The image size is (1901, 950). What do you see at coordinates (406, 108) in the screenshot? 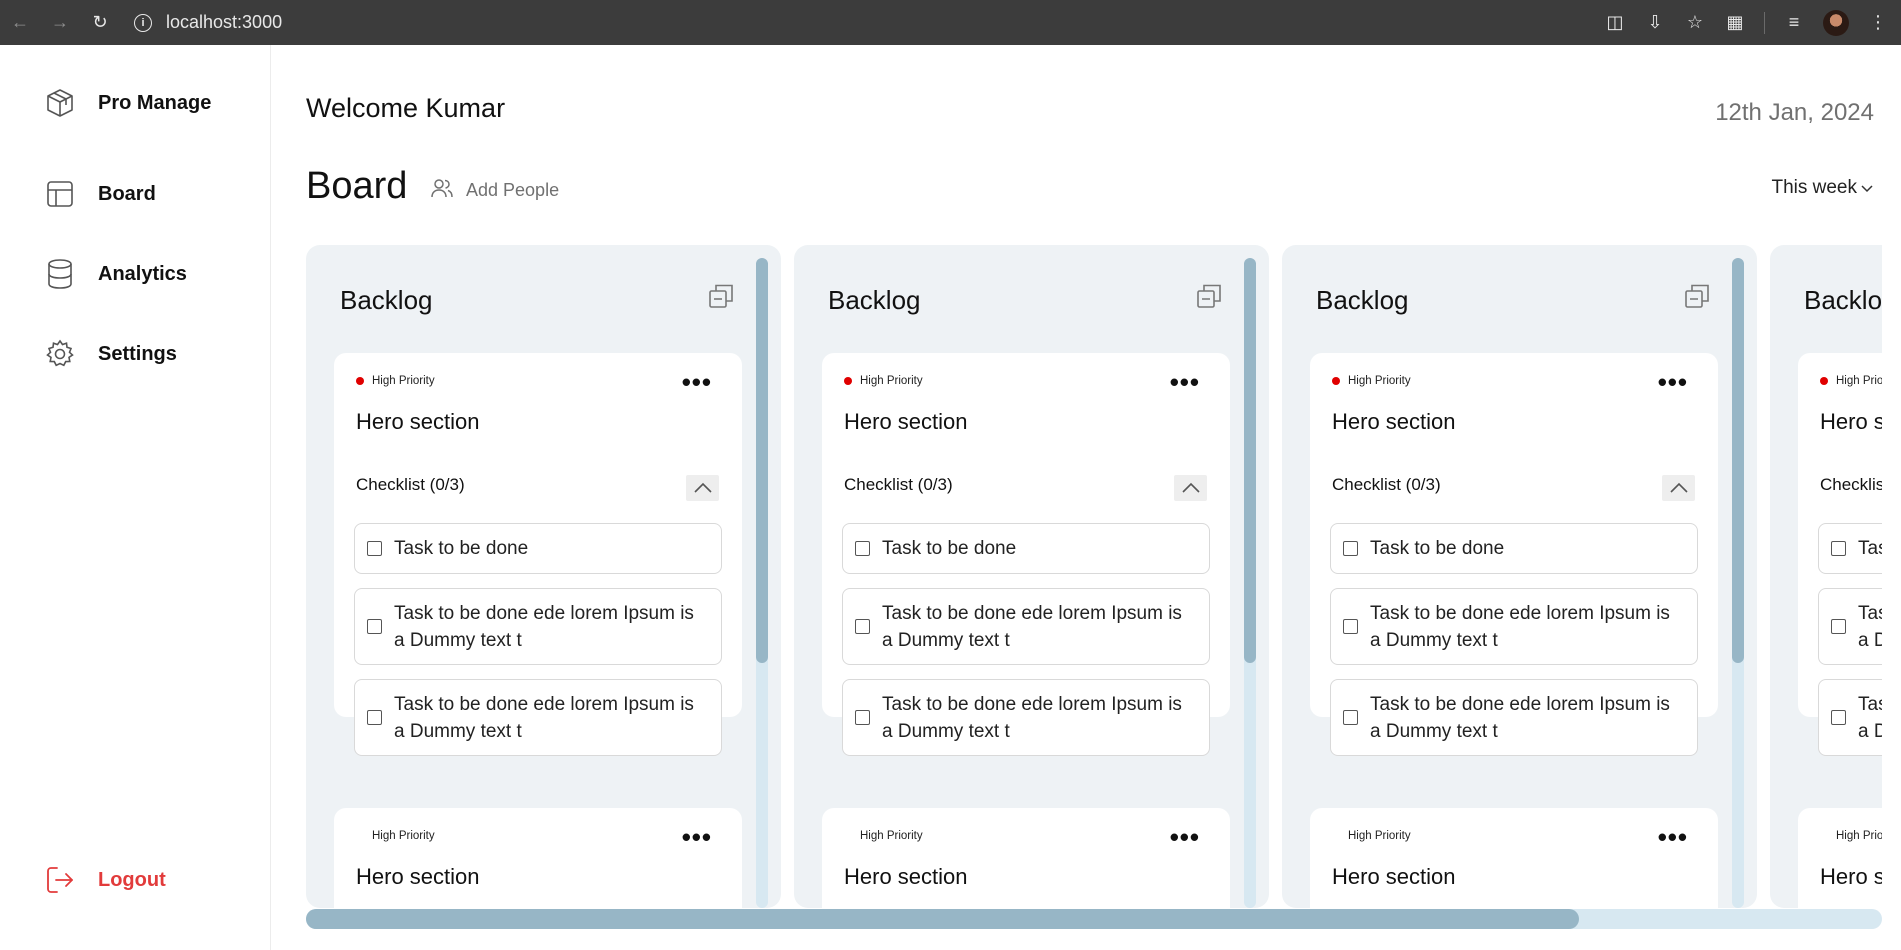
I see `welcome-message: Welcome Kumar` at bounding box center [406, 108].